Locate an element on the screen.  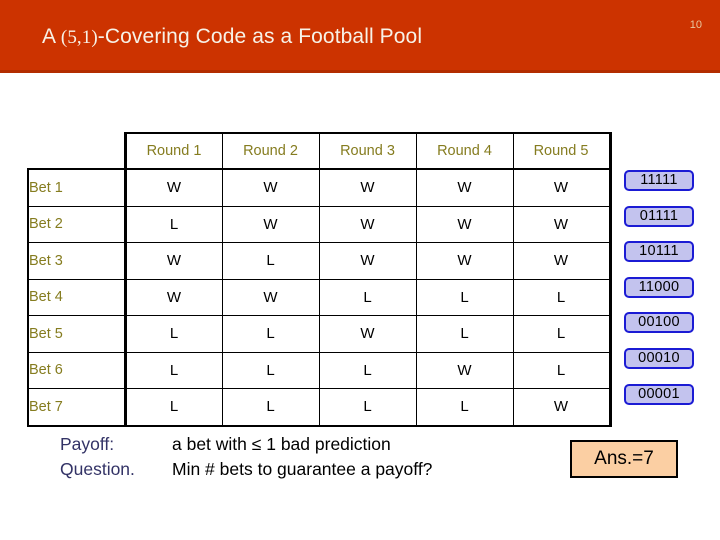
codeword-badge: 10111 is located at coordinates (659, 252).